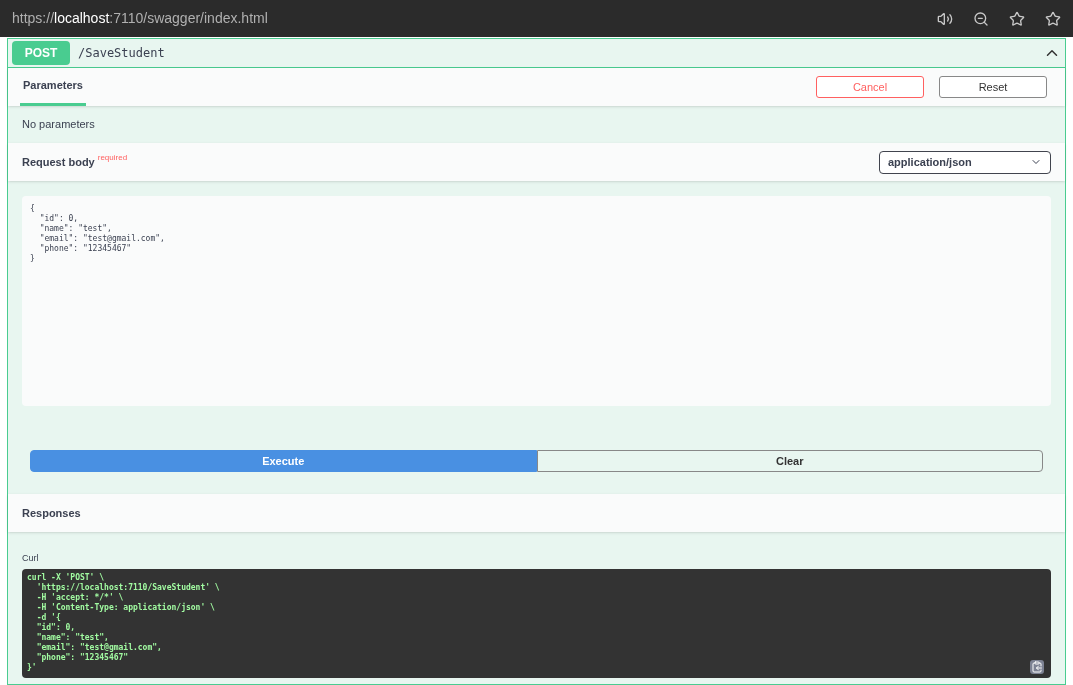 Image resolution: width=1073 pixels, height=685 pixels. What do you see at coordinates (1053, 18) in the screenshot?
I see `favorites-icon` at bounding box center [1053, 18].